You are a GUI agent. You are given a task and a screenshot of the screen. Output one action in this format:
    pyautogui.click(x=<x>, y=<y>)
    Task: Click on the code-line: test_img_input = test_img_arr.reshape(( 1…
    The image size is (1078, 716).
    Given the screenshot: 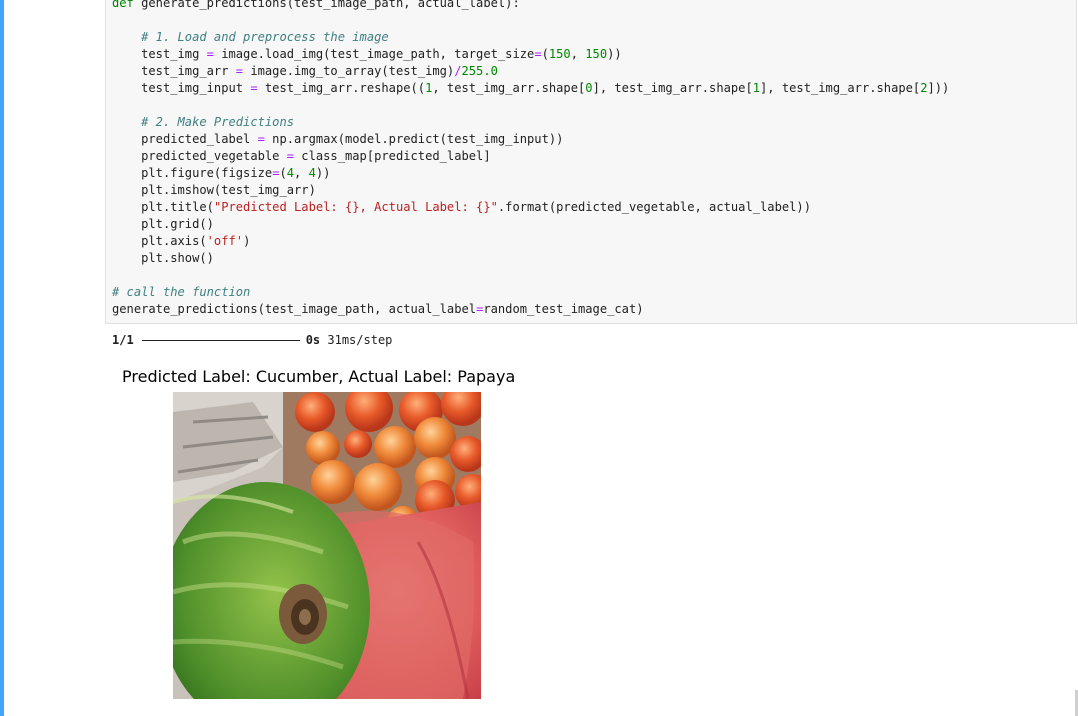 What is the action you would take?
    pyautogui.click(x=530, y=88)
    